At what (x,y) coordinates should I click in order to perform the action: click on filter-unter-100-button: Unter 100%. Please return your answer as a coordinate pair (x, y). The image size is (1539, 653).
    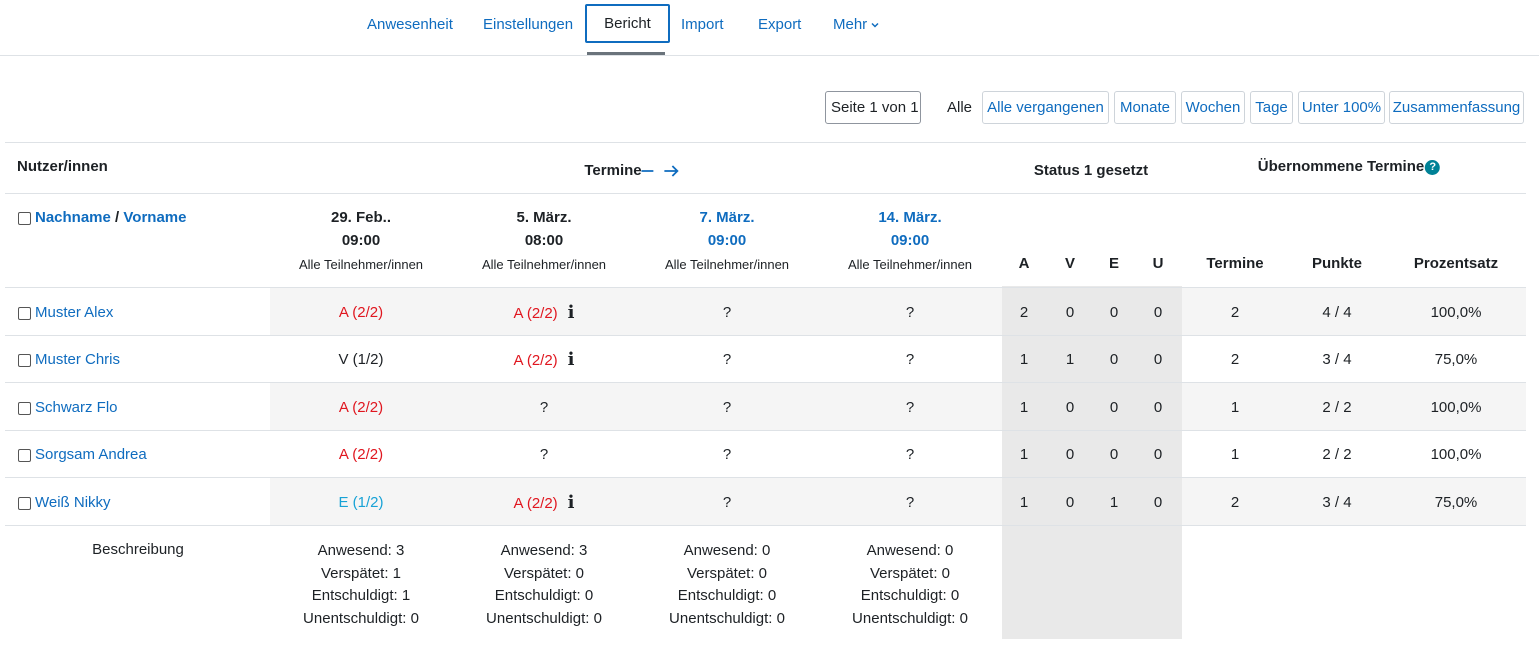
    Looking at the image, I should click on (1341, 107).